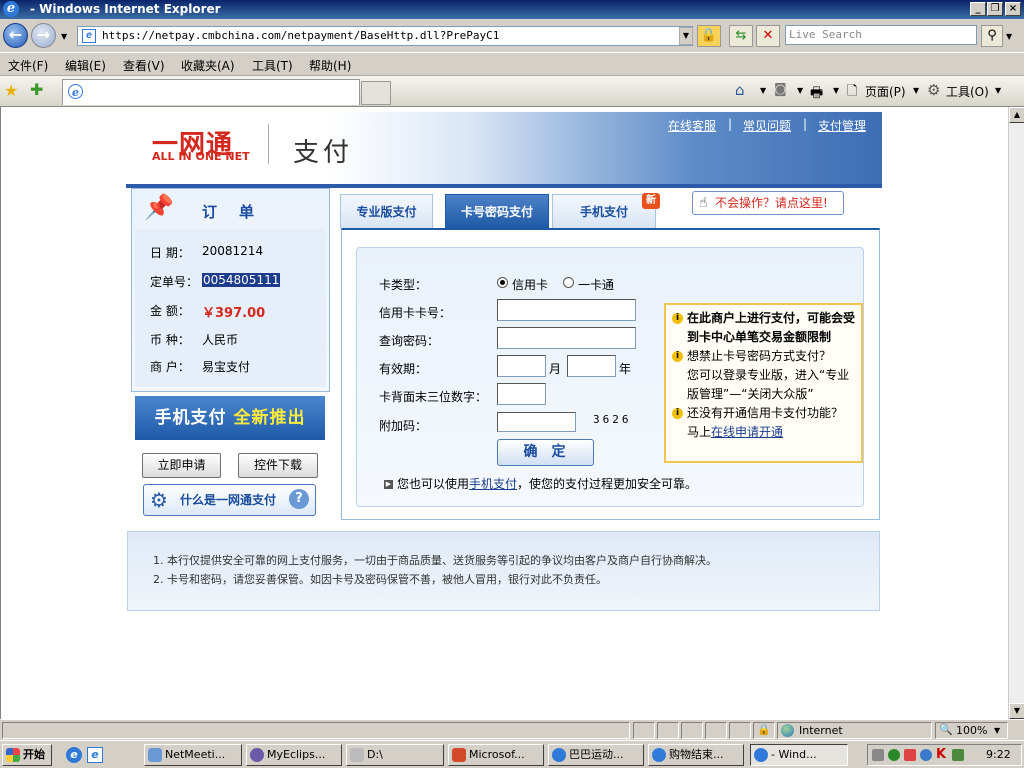 Image resolution: width=1024 pixels, height=768 pixels. I want to click on tab-mobile-pay: 手机支付, so click(604, 211).